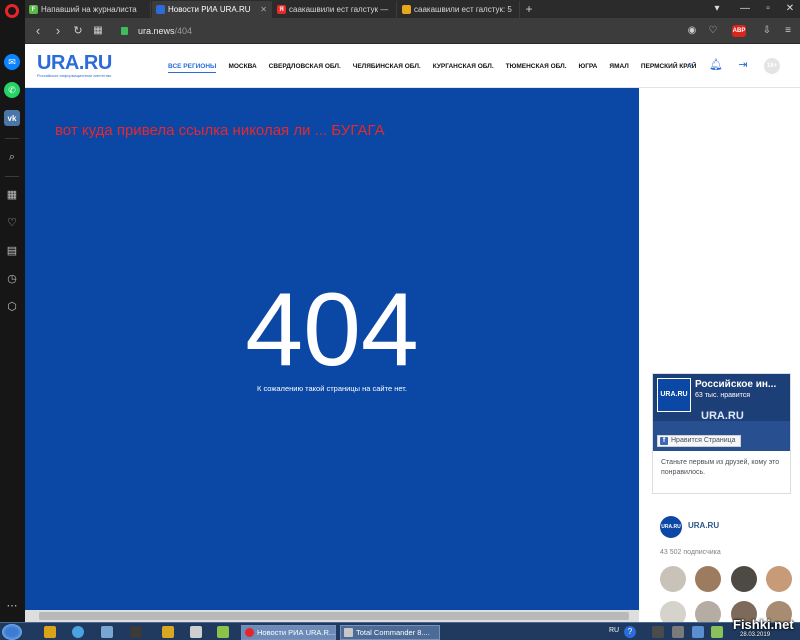 This screenshot has width=800, height=640. I want to click on opera-sidebar: ✉ ✆ vk ⌕ ▦ ♡ ▤ ◷ ⬡ ⋯, so click(12, 311).